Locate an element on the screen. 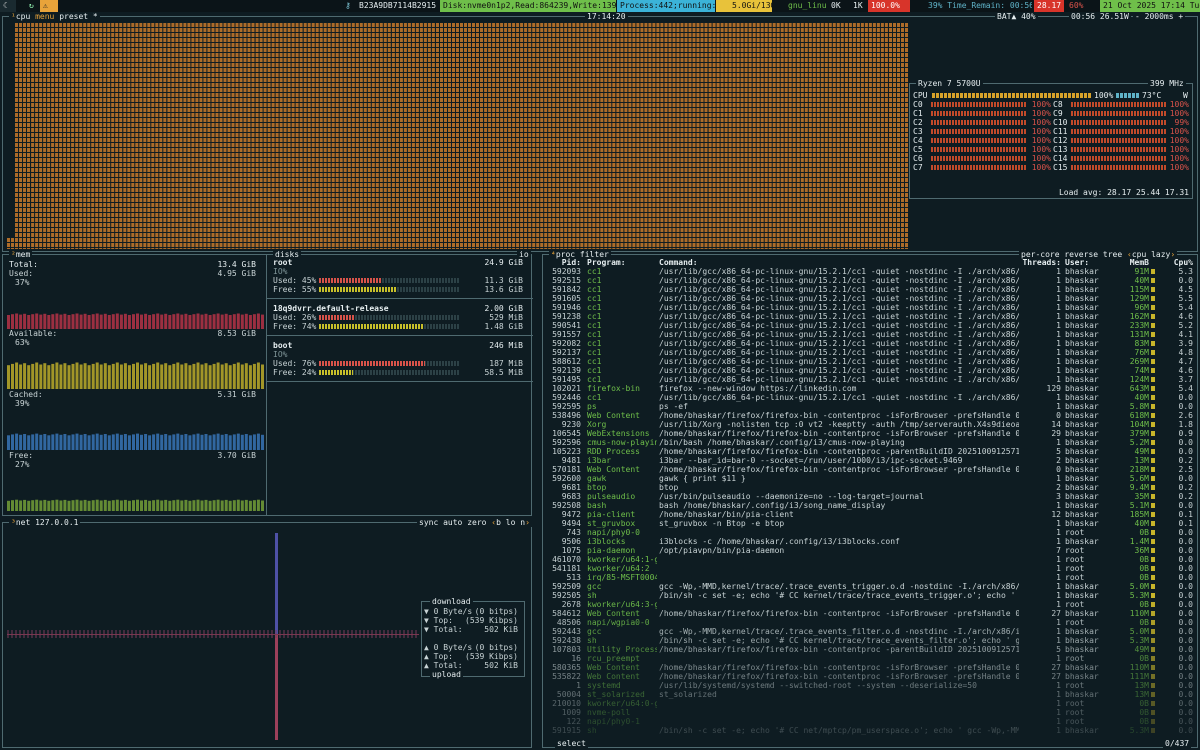 The height and width of the screenshot is (750, 1200). proc-row: 2678 kworker/u64:3-gf 1 root 0B 0.0 is located at coordinates (870, 604).